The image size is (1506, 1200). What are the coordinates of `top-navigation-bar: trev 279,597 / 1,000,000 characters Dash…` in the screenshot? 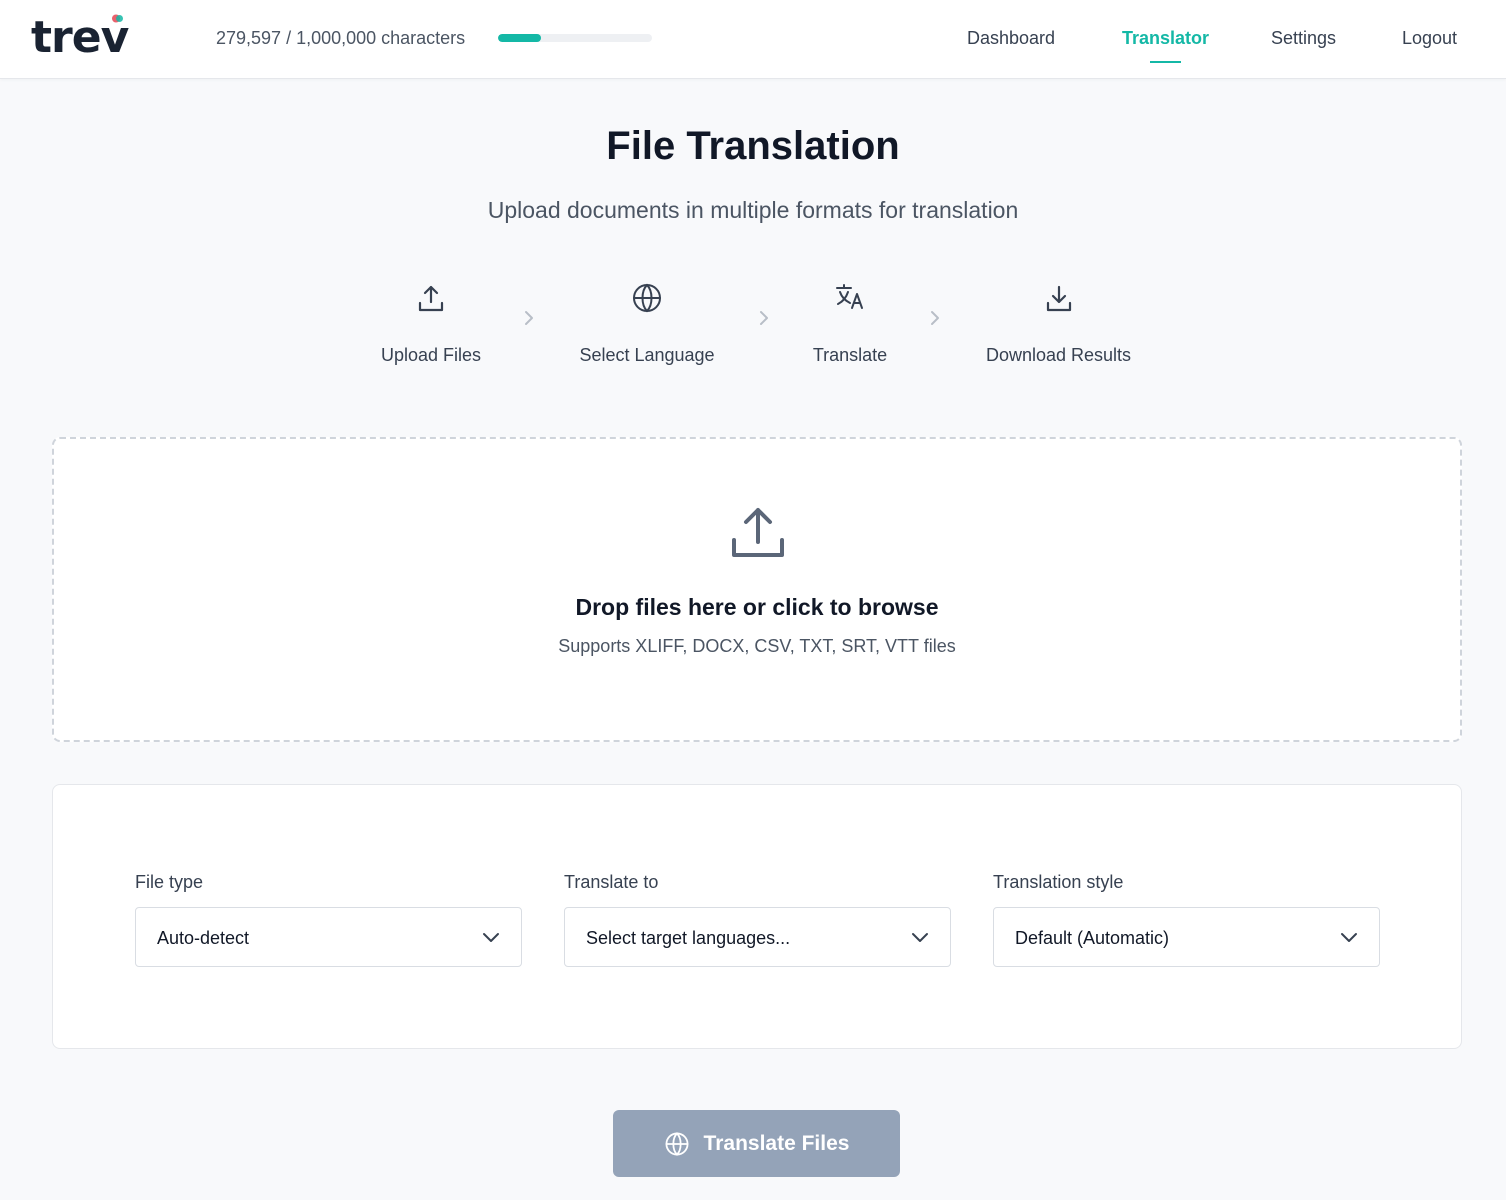 It's located at (753, 39).